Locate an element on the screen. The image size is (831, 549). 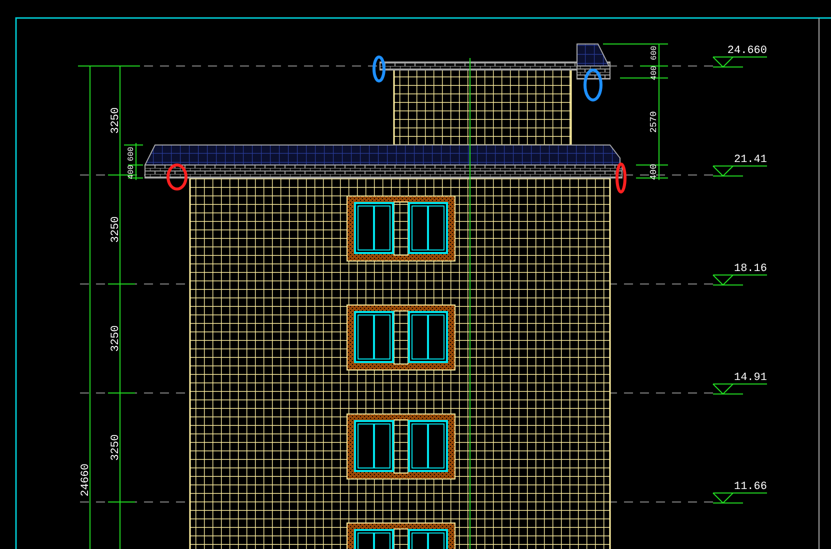
elevation-label: 18.16 is located at coordinates (750, 269).